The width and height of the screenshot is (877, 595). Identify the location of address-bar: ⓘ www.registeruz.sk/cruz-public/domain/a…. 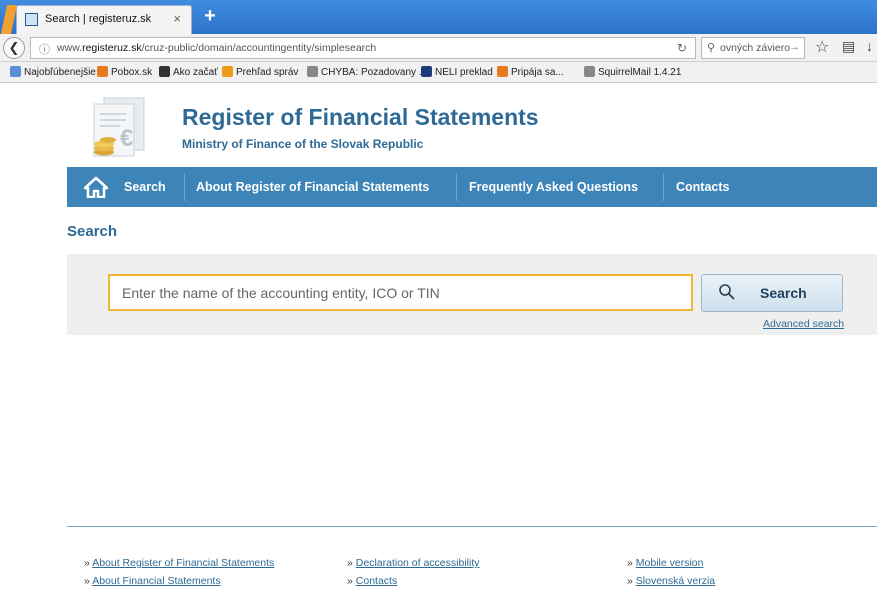
(363, 48).